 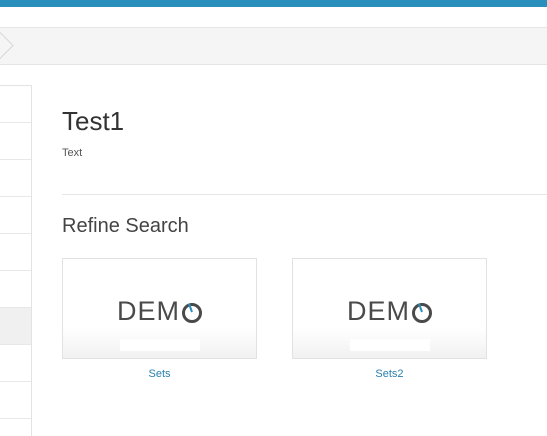 I want to click on sidebar, so click(x=16, y=260).